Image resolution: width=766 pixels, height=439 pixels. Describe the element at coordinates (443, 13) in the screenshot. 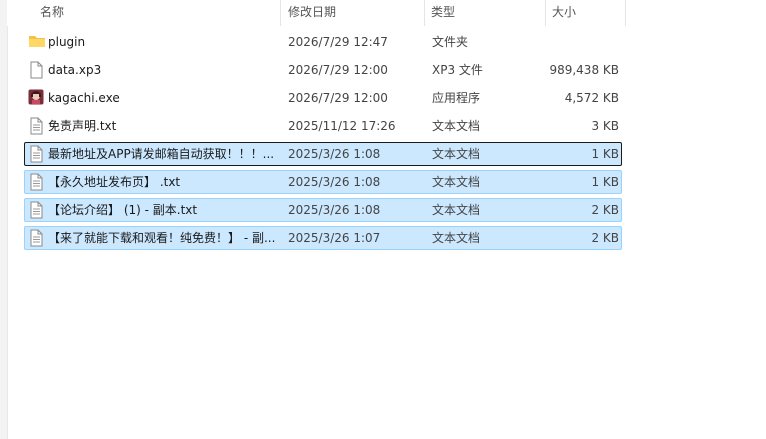

I see `column-header-type: 类型` at that location.